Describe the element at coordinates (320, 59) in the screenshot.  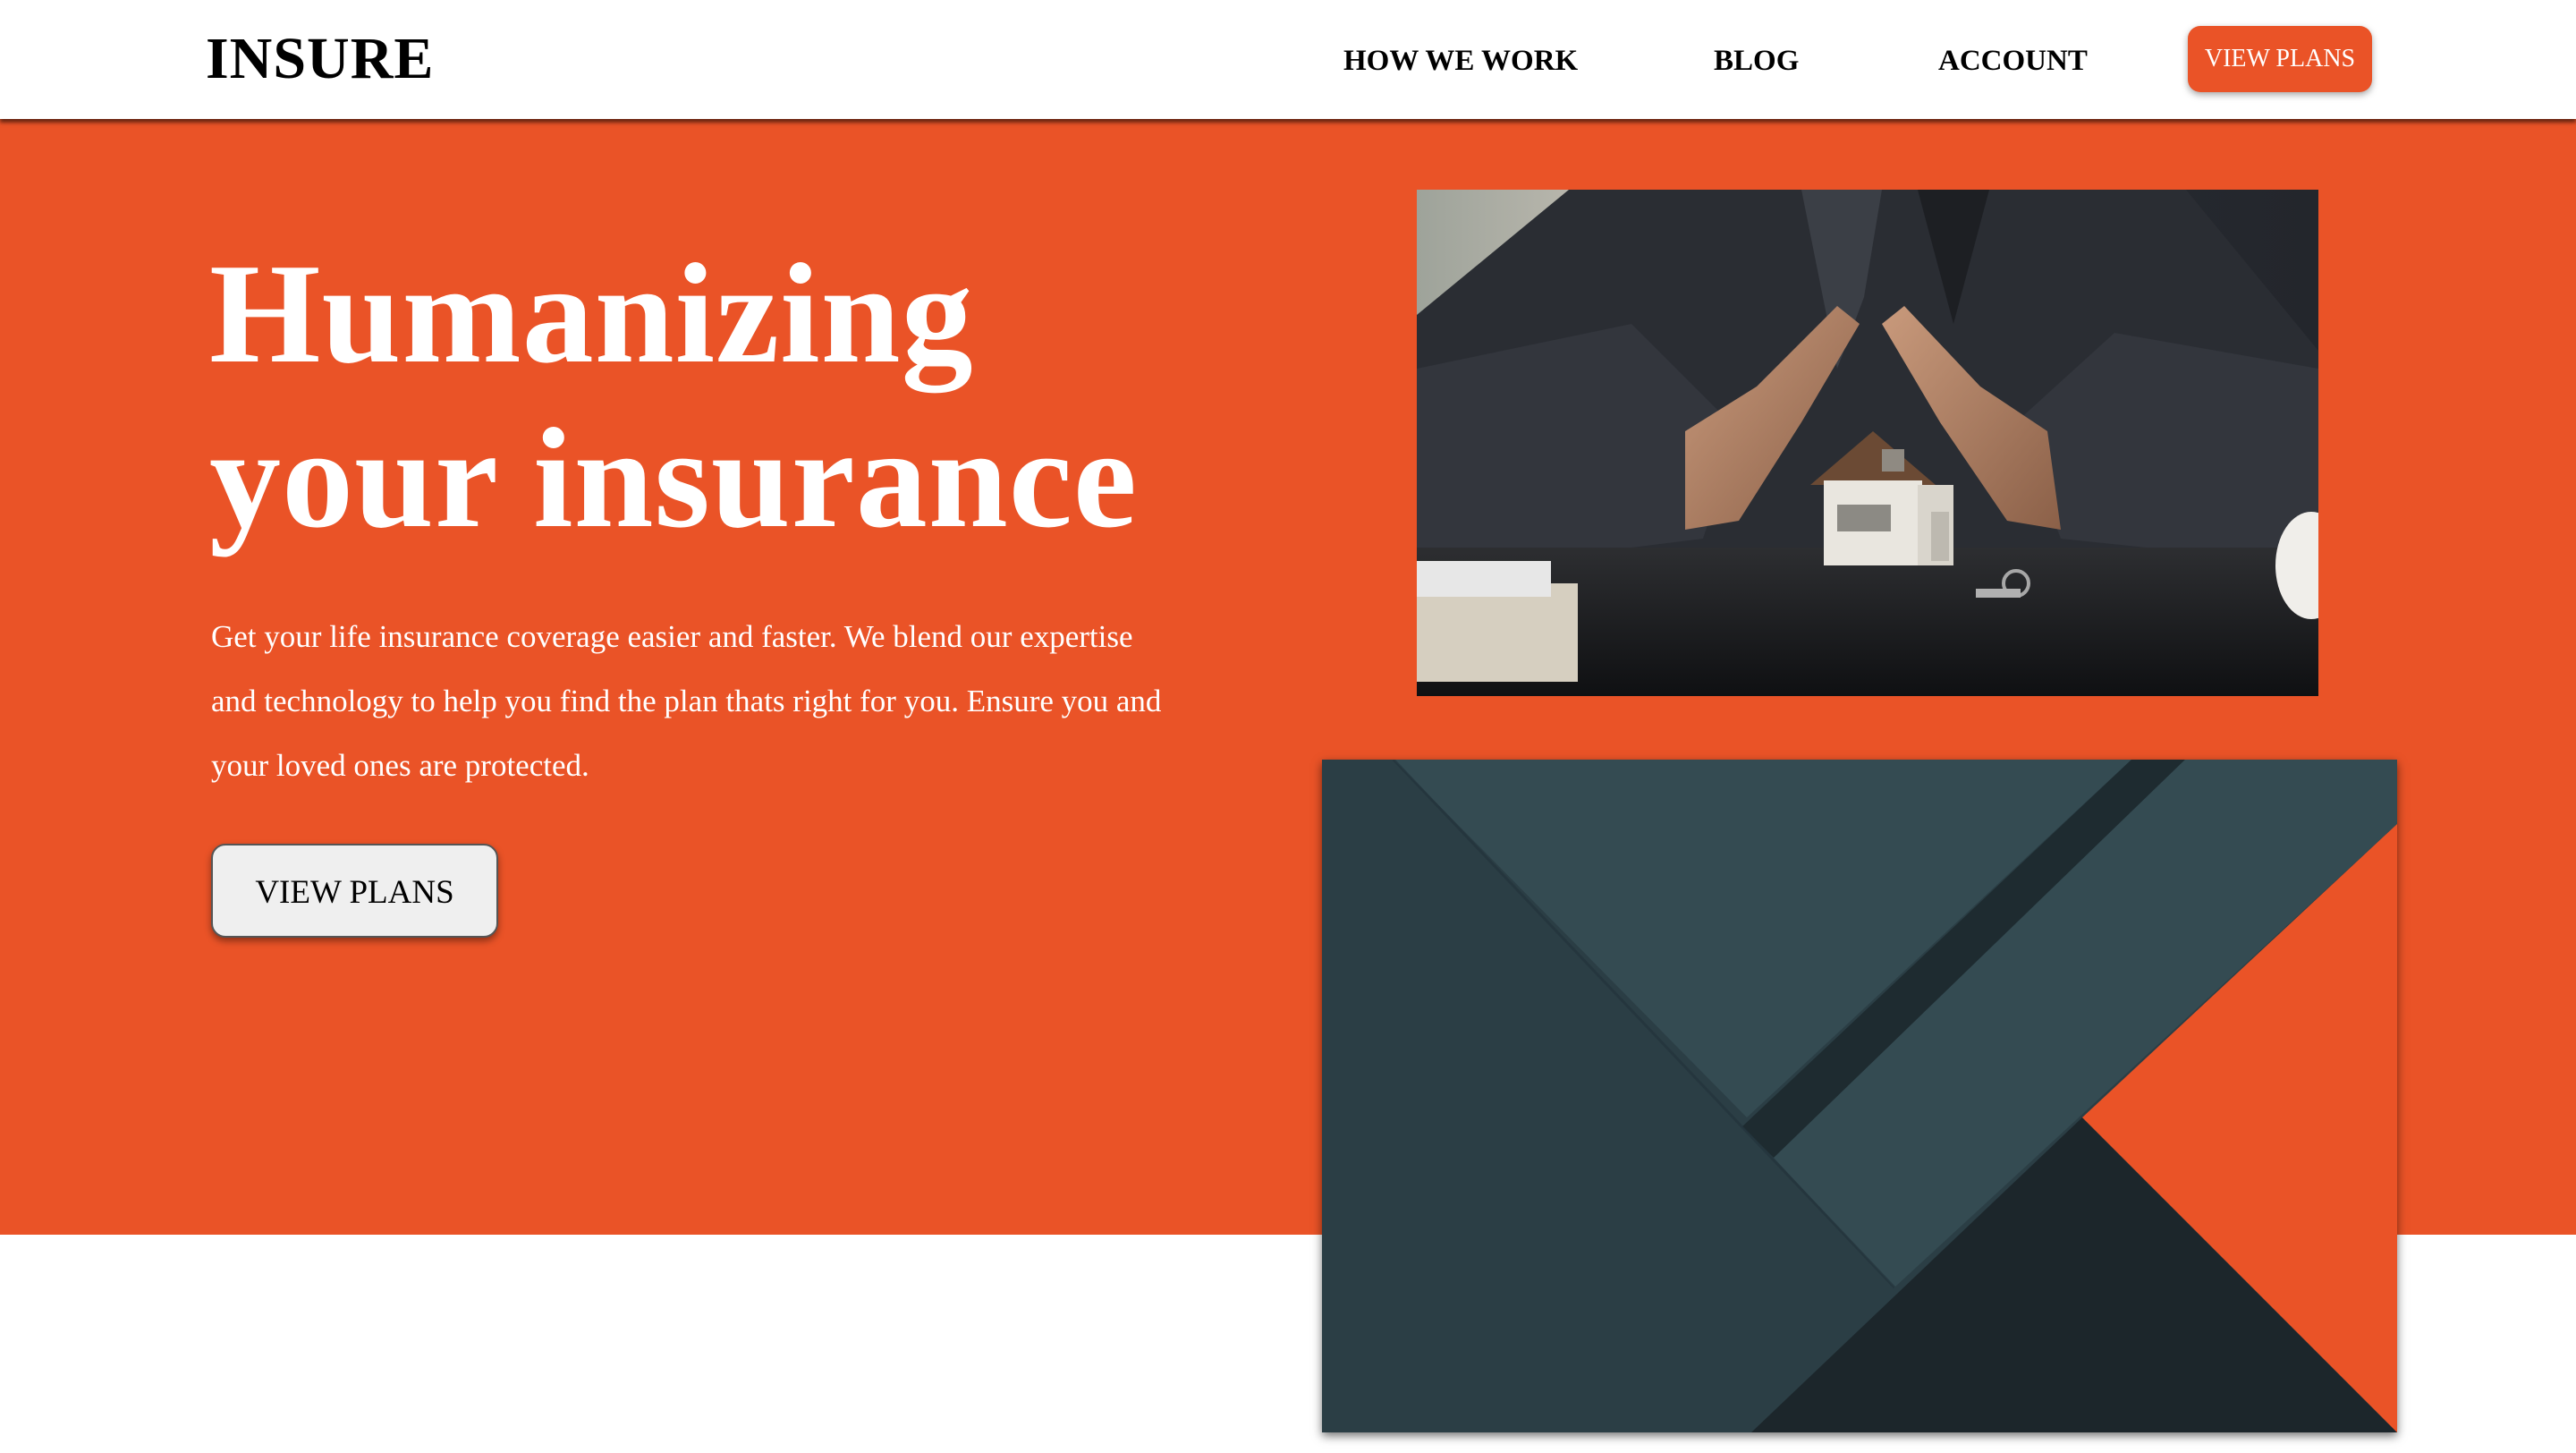
I see `logo: INSURE` at that location.